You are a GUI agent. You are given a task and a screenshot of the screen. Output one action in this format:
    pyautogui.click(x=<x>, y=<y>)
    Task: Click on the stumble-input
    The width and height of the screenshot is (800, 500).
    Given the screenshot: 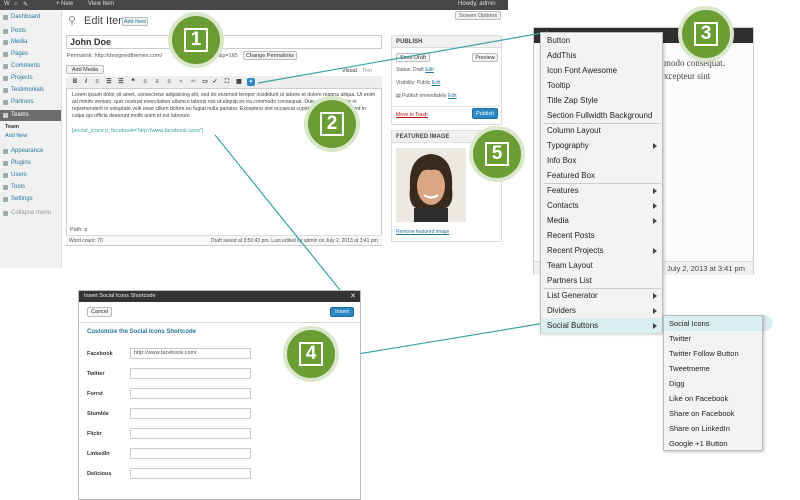 What is the action you would take?
    pyautogui.click(x=190, y=413)
    